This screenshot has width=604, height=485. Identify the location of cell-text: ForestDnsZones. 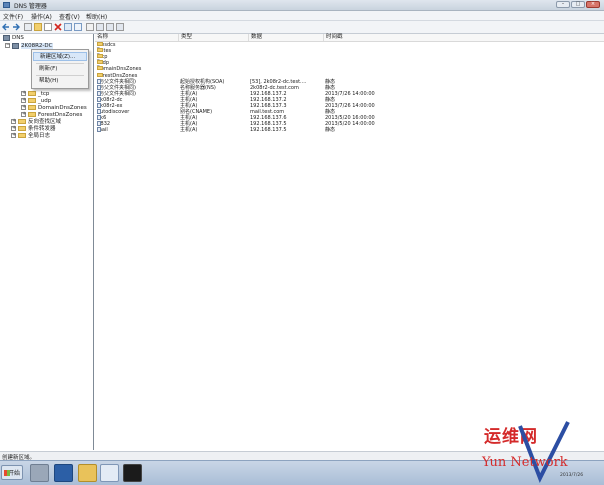
(117, 75).